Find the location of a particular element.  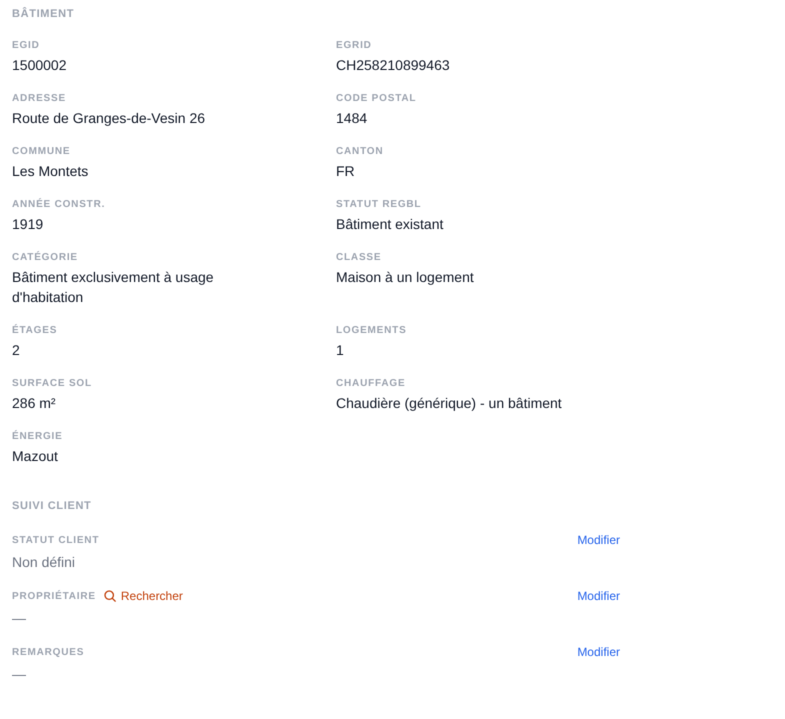

field-label: CODE POSTAL is located at coordinates (376, 99).